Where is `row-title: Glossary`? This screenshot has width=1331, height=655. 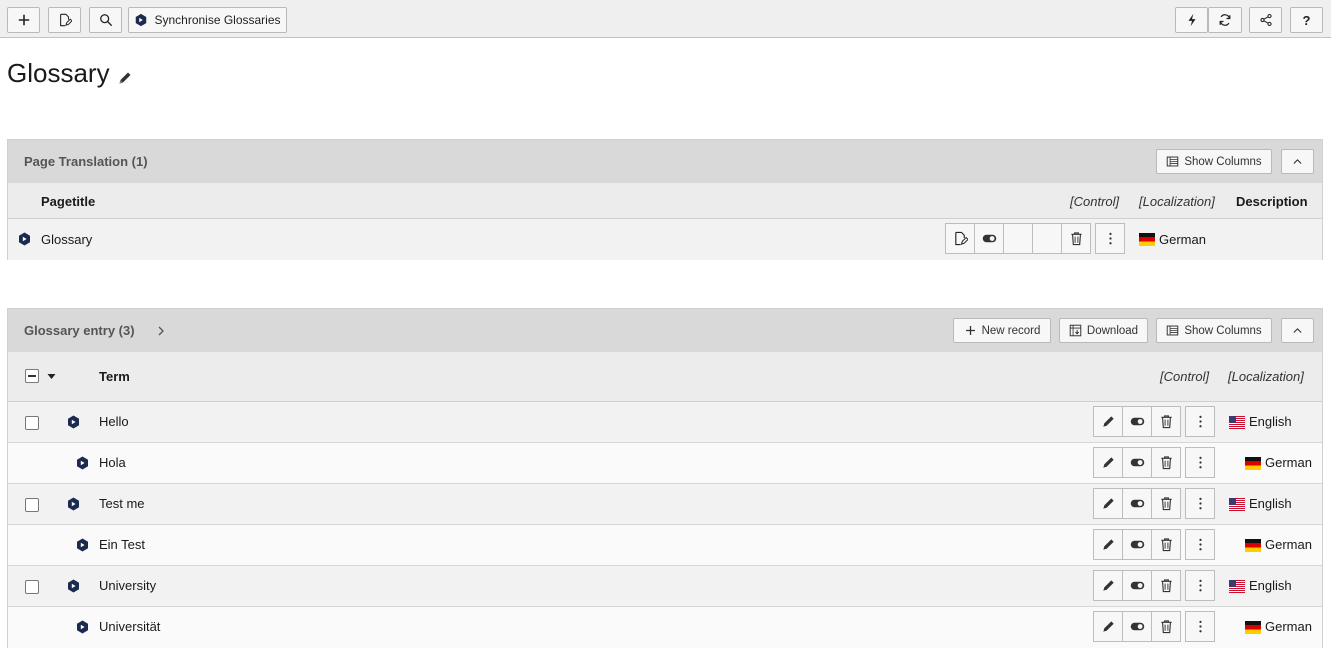
row-title: Glossary is located at coordinates (66, 239).